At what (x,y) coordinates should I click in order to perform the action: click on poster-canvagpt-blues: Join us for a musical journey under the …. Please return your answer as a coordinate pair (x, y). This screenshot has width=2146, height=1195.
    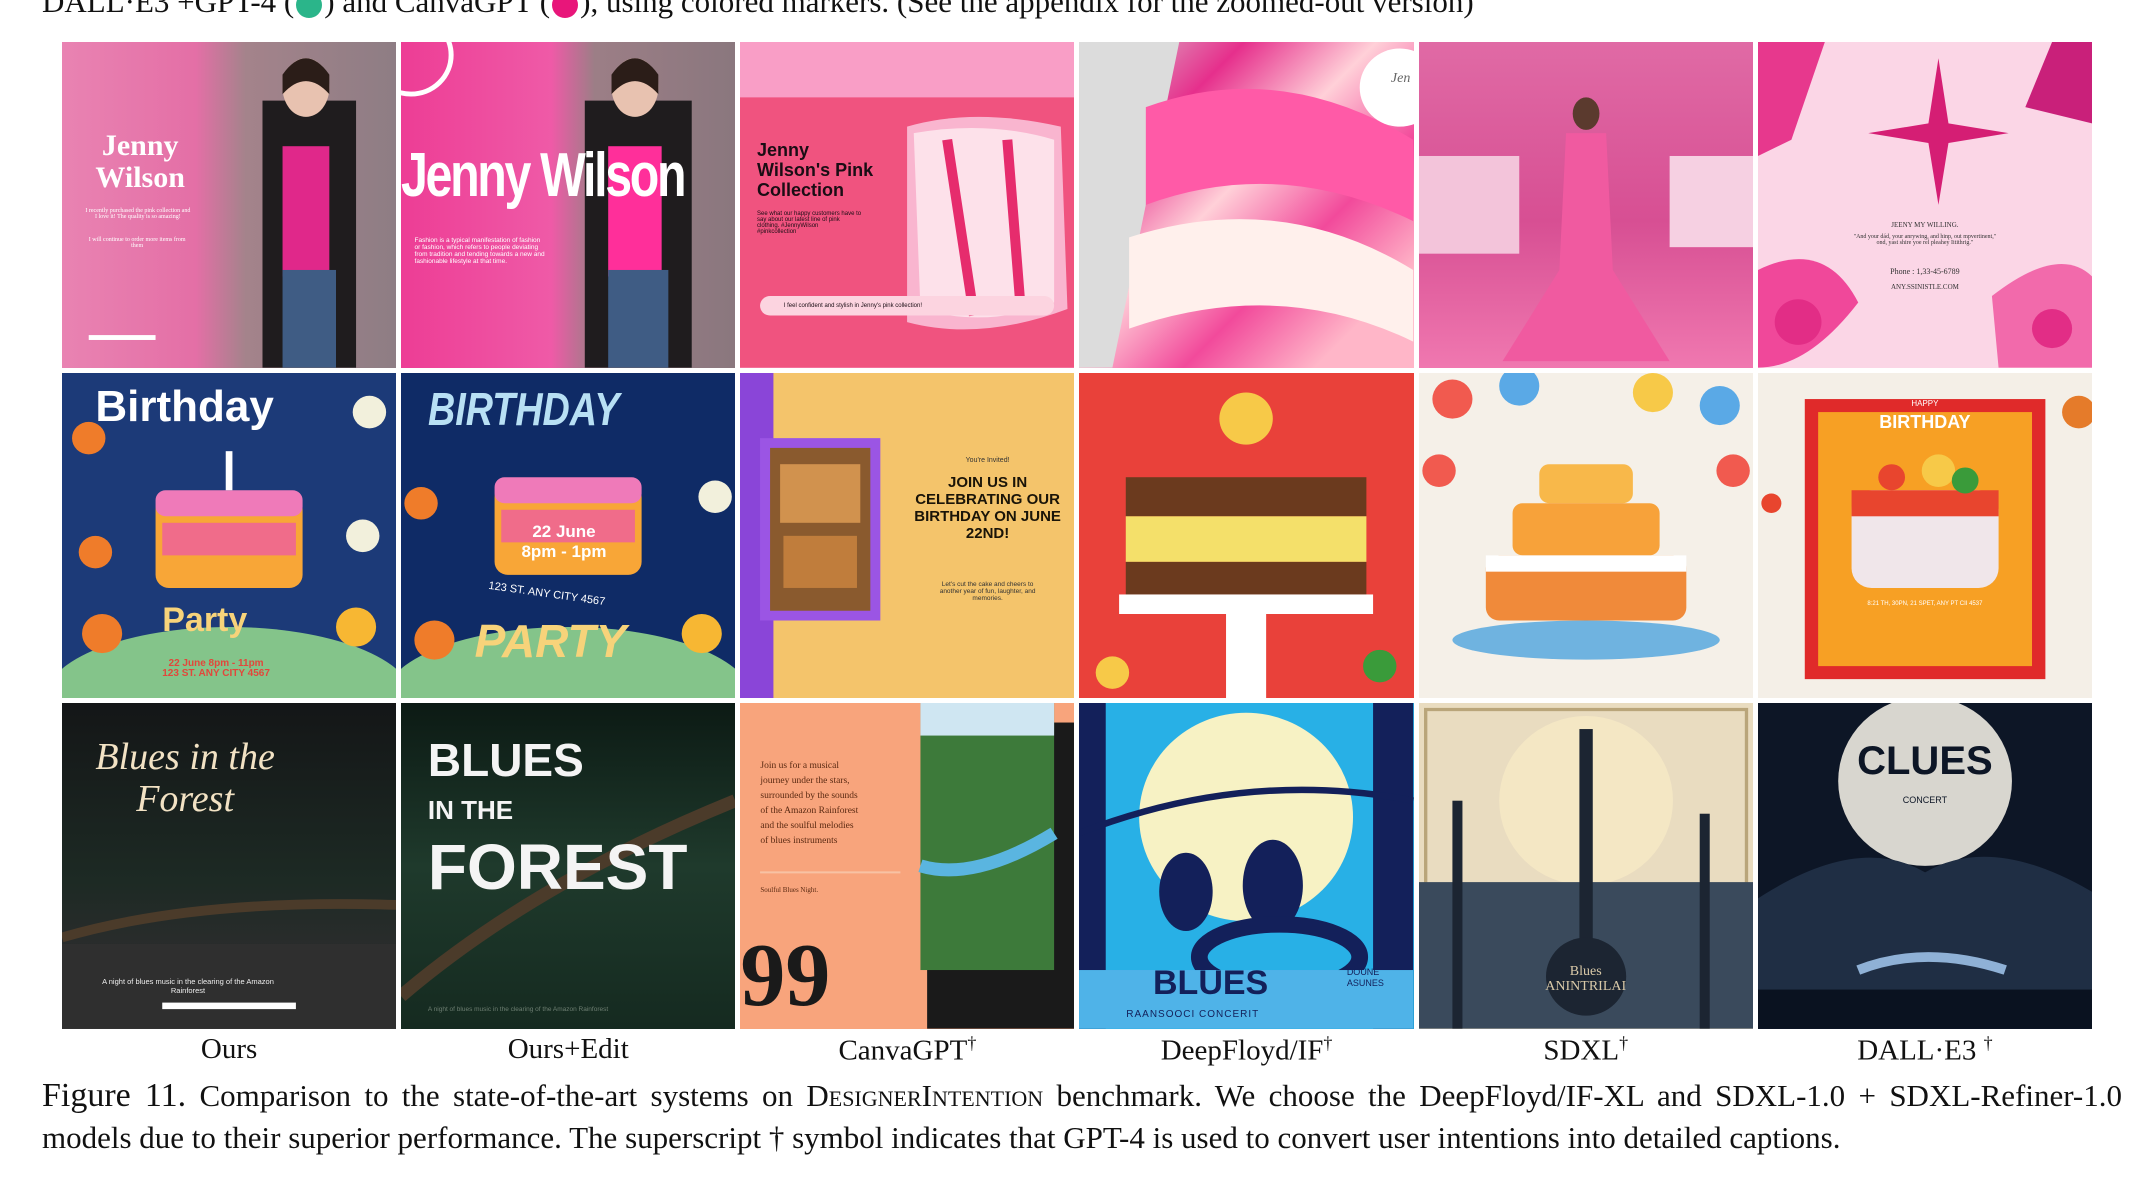
    Looking at the image, I should click on (907, 866).